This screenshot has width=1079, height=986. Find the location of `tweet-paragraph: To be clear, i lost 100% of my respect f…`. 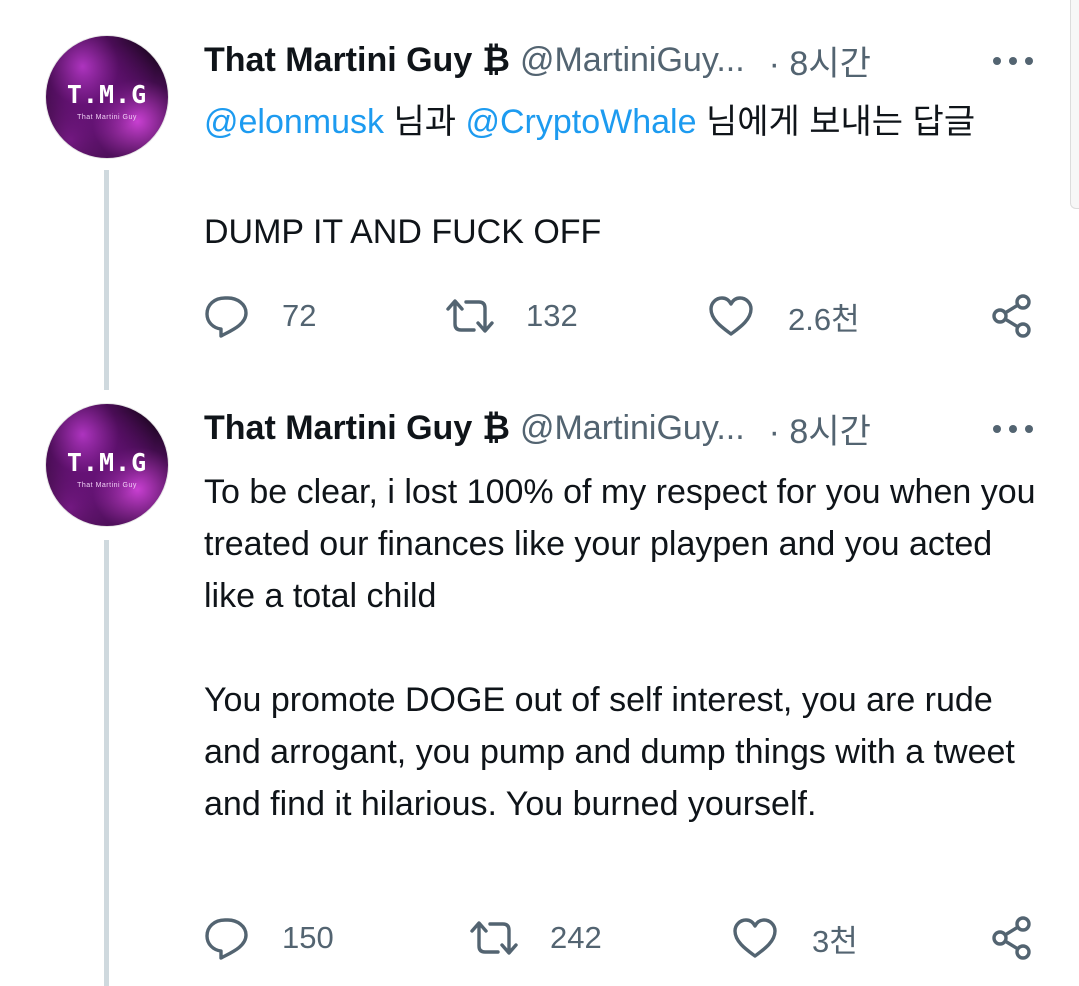

tweet-paragraph: To be clear, i lost 100% of my respect f… is located at coordinates (620, 544).